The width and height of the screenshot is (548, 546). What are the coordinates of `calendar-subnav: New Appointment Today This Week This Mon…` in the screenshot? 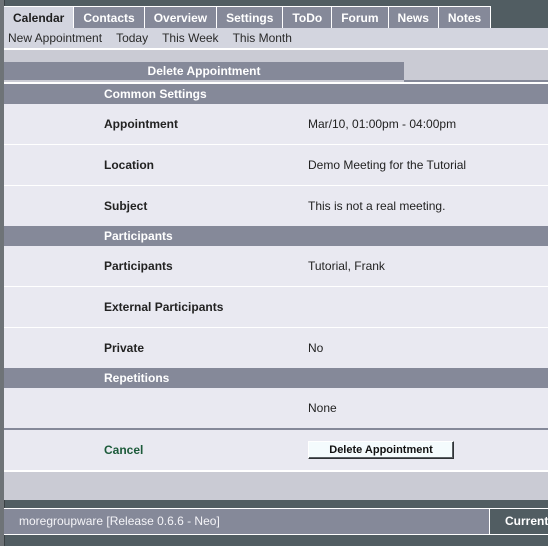 It's located at (276, 39).